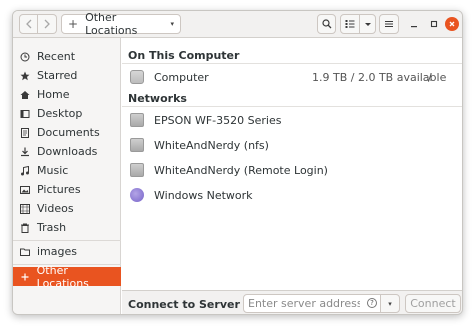 This screenshot has height=326, width=474. I want to click on document-icon, so click(25, 133).